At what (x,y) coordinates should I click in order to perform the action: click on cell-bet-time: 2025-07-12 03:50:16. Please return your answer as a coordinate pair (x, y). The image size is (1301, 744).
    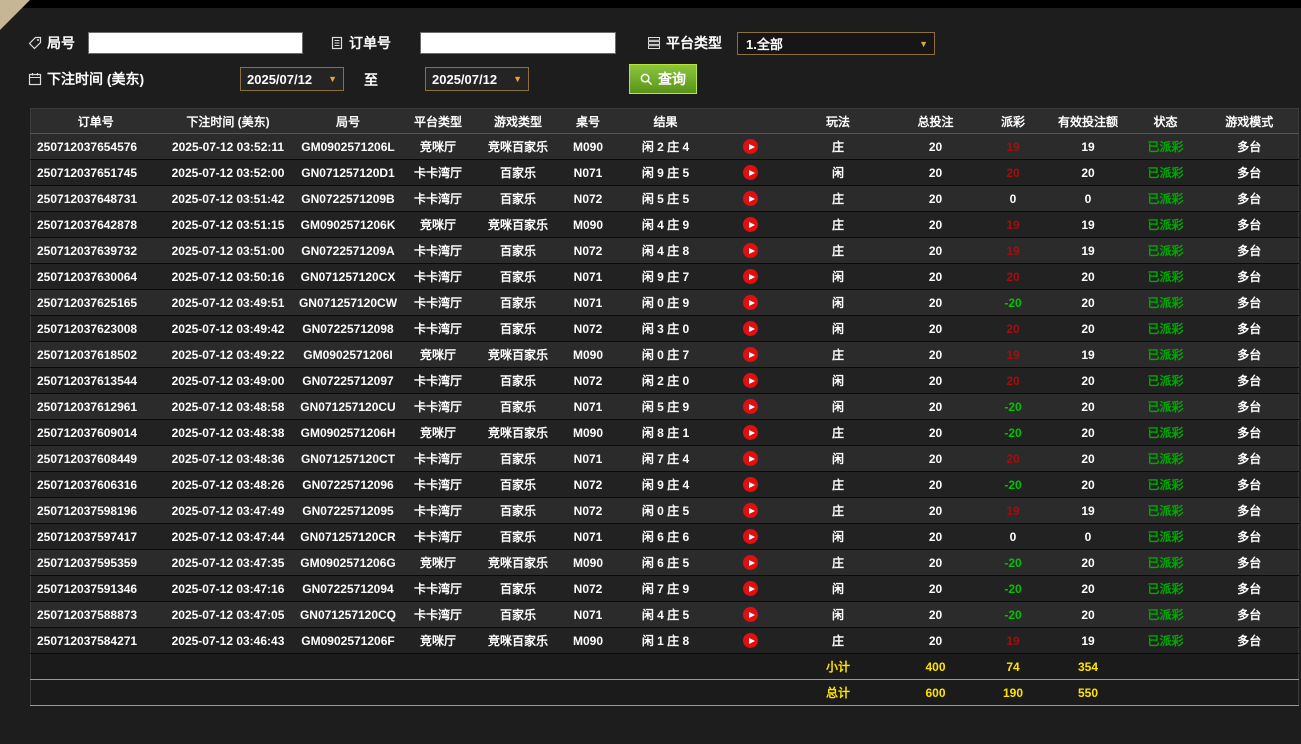
    Looking at the image, I should click on (228, 276).